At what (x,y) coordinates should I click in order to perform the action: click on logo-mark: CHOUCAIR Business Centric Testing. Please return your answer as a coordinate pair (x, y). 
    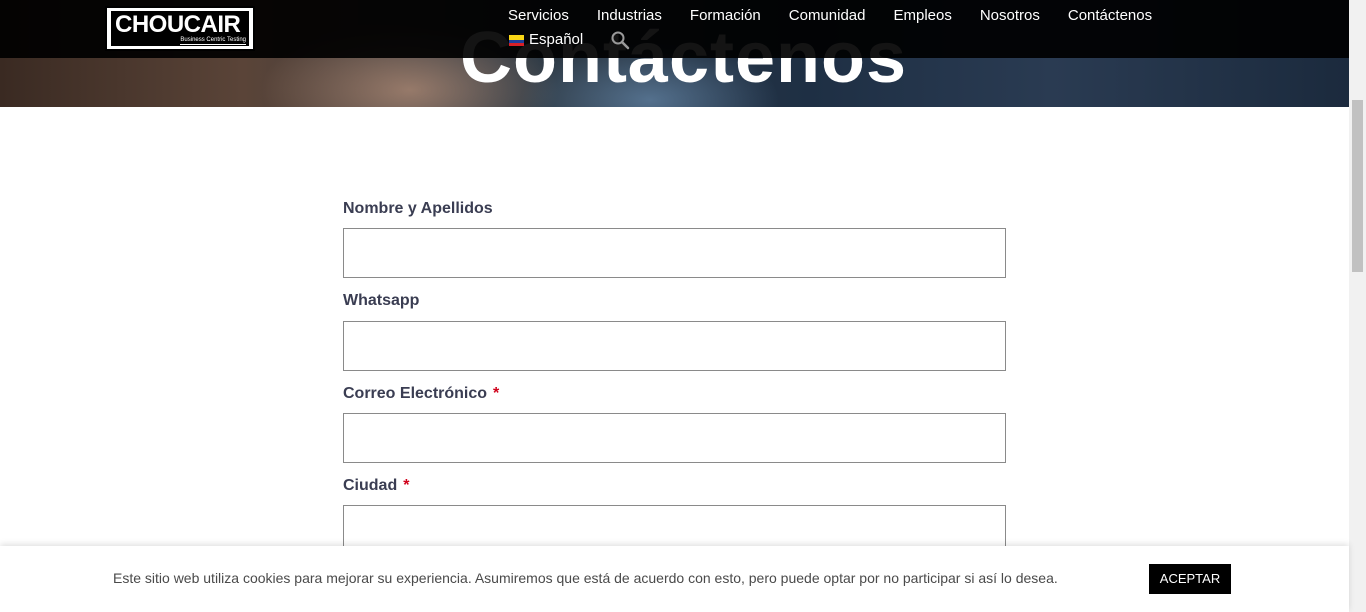
    Looking at the image, I should click on (180, 28).